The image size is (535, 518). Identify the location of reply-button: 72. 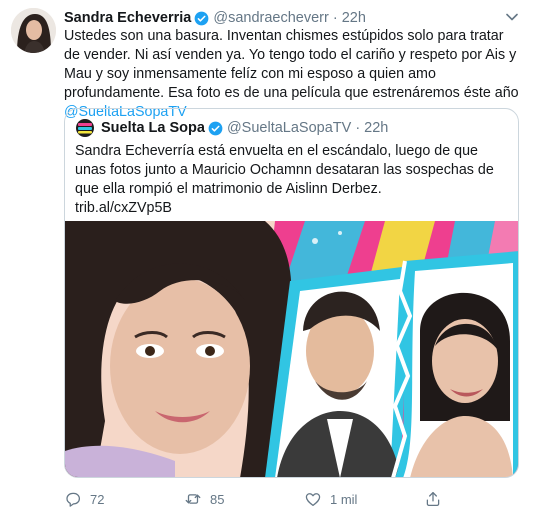
(124, 499).